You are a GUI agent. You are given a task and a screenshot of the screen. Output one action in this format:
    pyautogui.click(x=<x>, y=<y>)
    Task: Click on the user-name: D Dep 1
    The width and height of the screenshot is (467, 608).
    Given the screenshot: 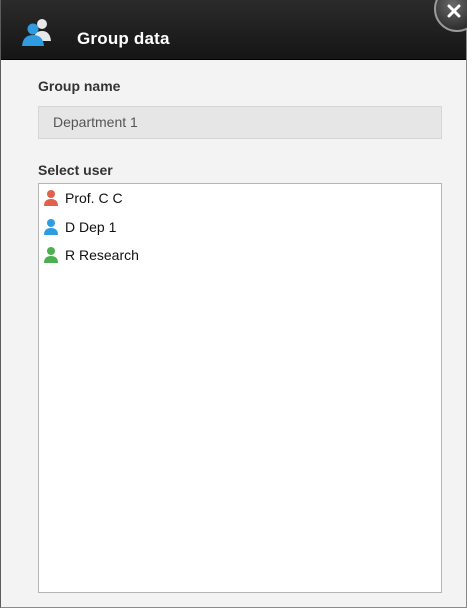 What is the action you would take?
    pyautogui.click(x=91, y=227)
    